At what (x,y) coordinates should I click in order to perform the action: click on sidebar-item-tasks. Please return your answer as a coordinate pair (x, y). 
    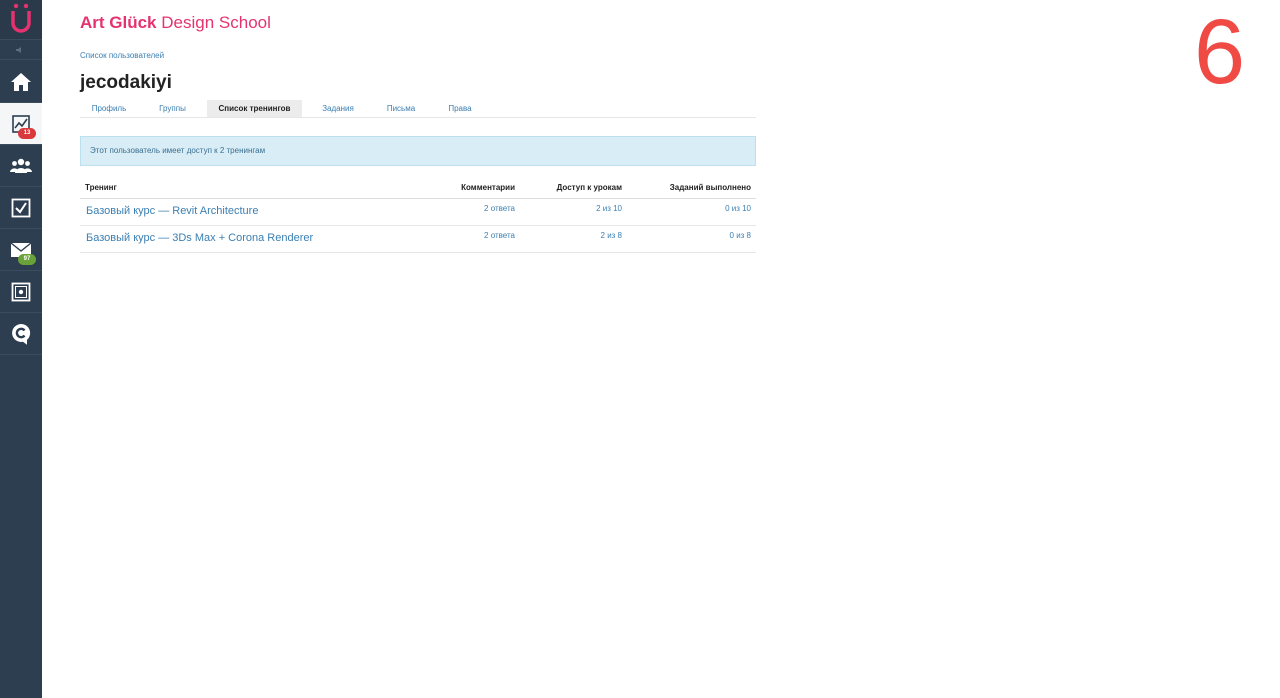
    Looking at the image, I should click on (21, 208).